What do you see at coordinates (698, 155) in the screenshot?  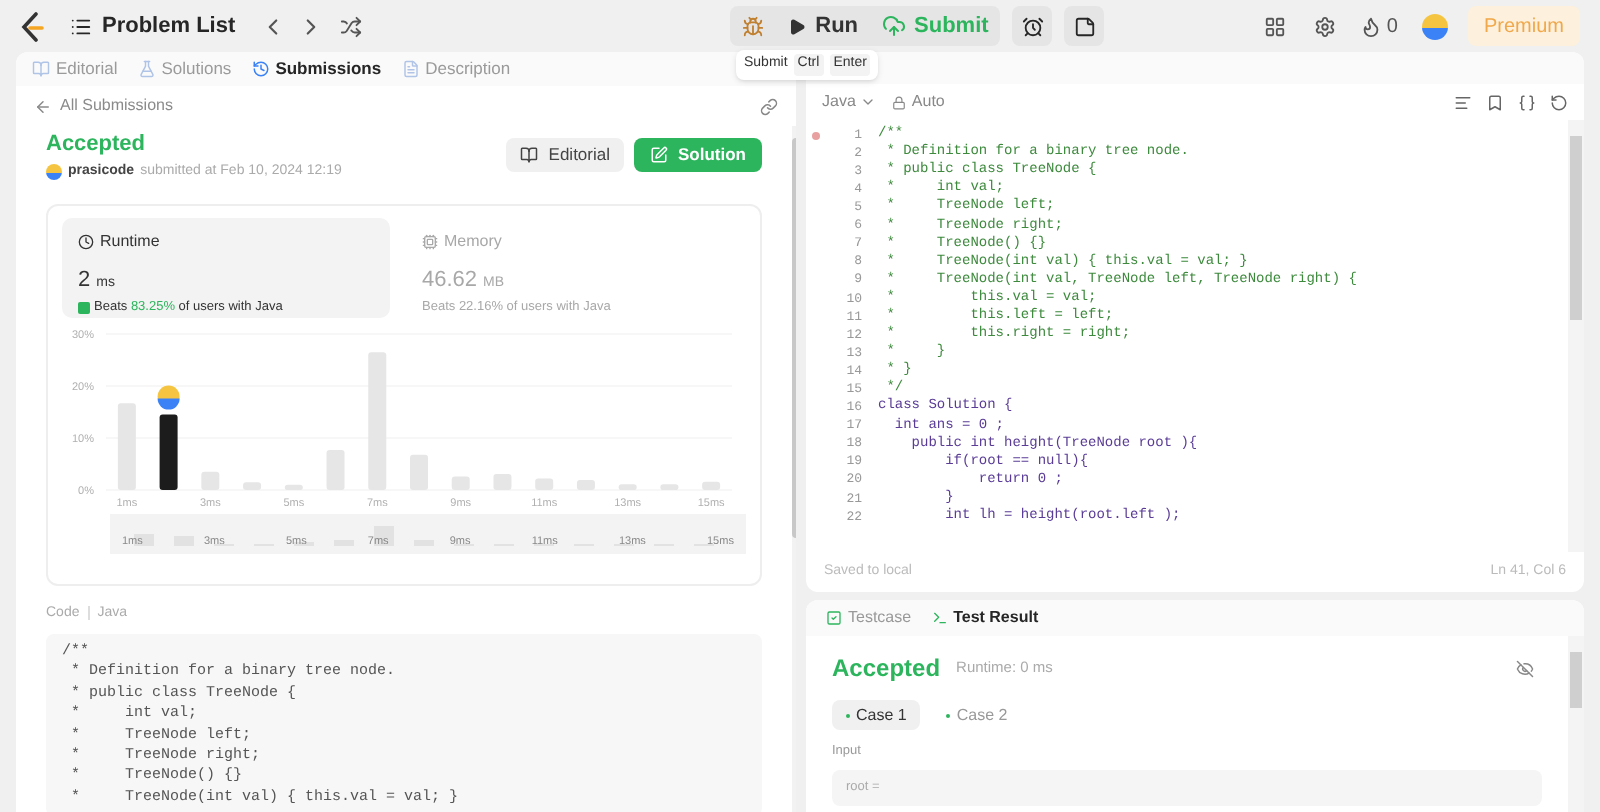 I see `solution-button: Solution` at bounding box center [698, 155].